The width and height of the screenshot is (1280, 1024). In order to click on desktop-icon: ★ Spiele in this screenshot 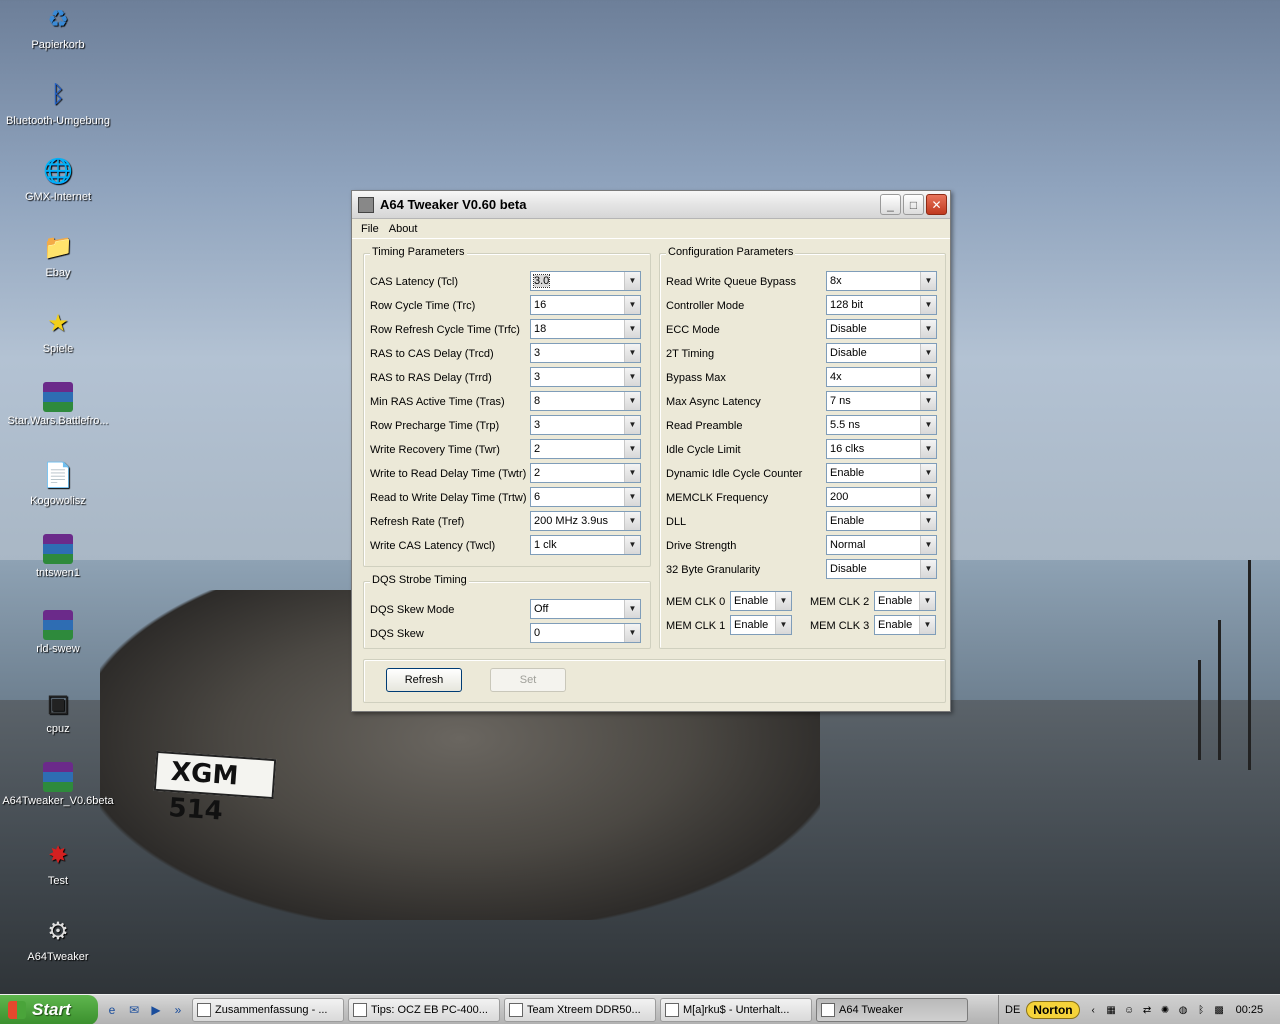, I will do `click(58, 331)`.